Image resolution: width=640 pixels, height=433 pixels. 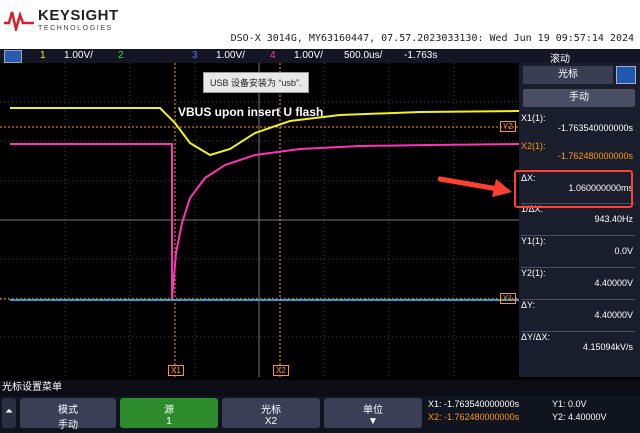 What do you see at coordinates (176, 370) in the screenshot?
I see `cursor-x1-marker: X1` at bounding box center [176, 370].